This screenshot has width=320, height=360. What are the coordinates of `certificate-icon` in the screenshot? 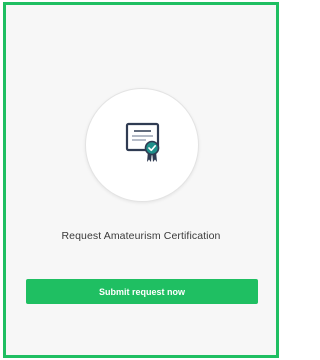 It's located at (142, 142).